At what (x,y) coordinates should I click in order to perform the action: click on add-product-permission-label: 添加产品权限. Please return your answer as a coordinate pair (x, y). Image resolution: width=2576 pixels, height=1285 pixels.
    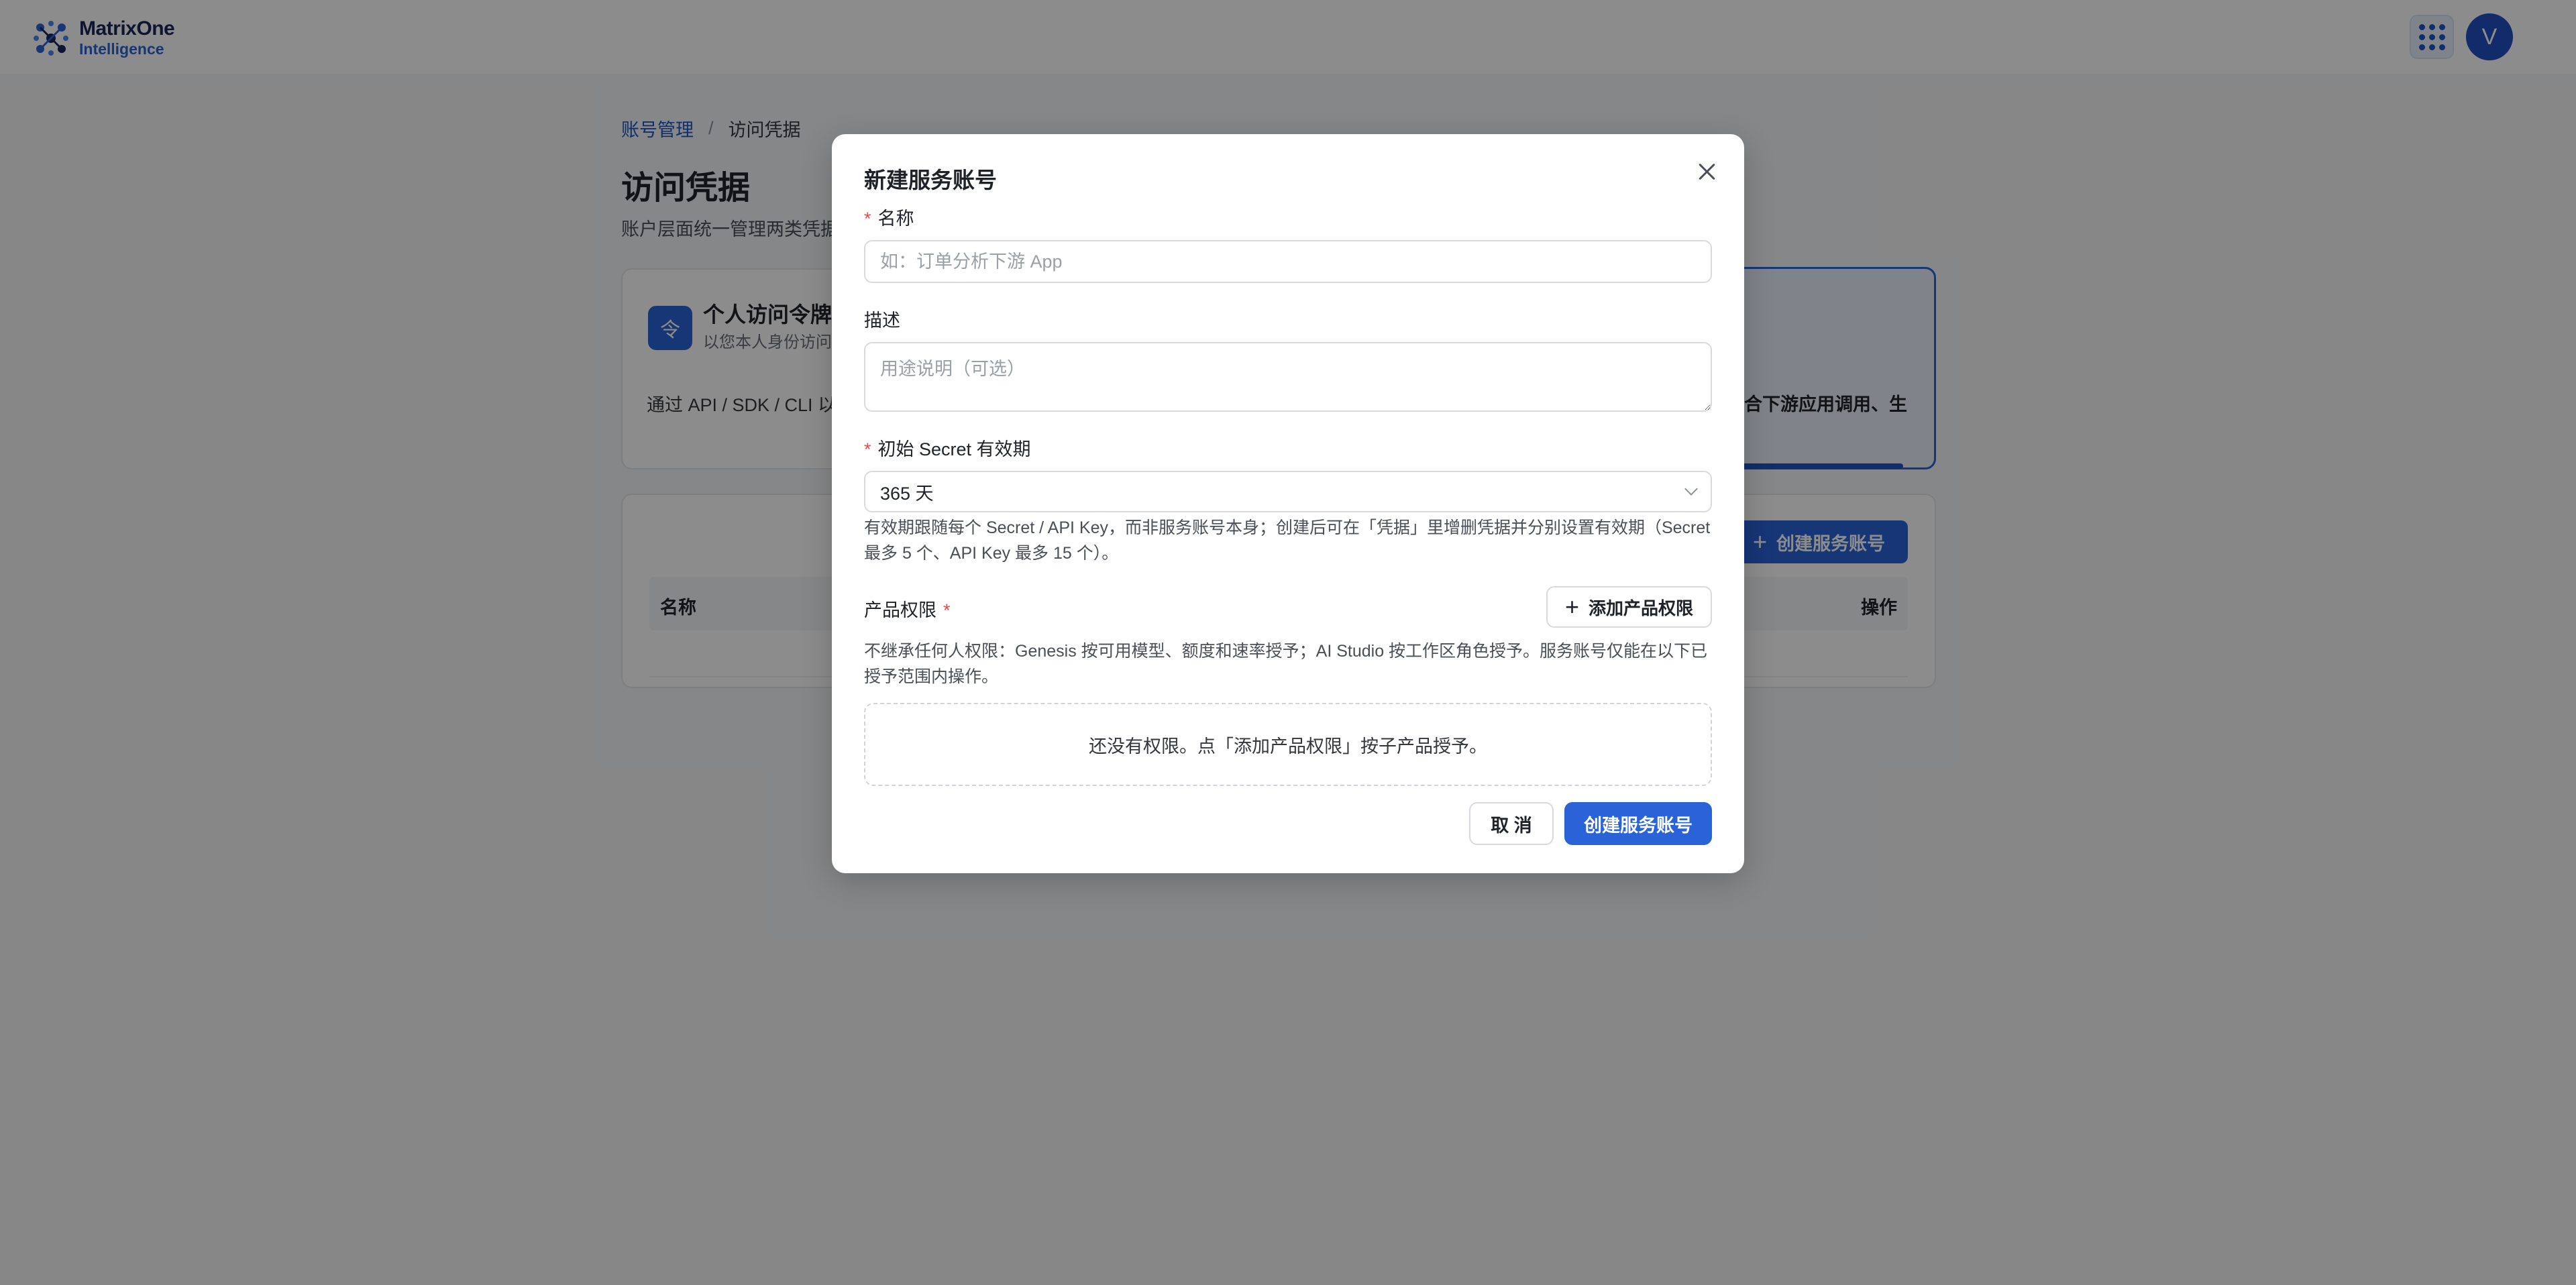
    Looking at the image, I should click on (1640, 608).